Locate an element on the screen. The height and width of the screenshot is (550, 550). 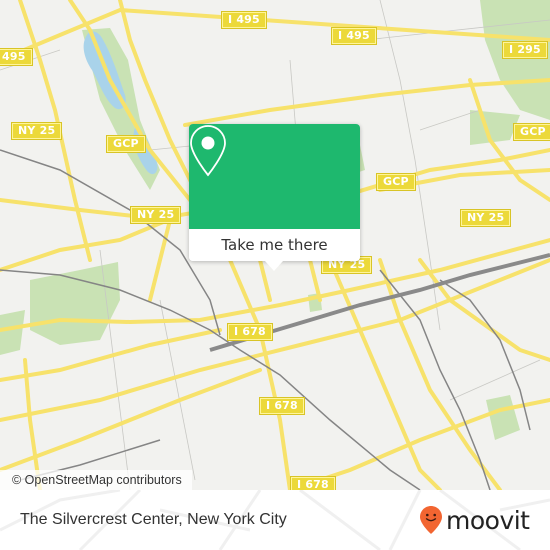
moovit-logo: moovit is located at coordinates (474, 520).